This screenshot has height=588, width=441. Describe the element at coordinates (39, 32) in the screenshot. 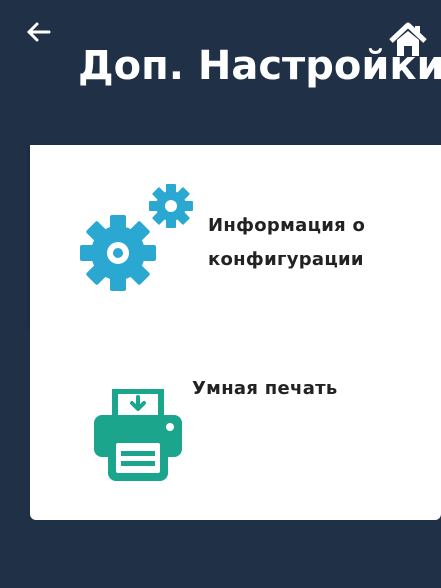

I see `back-arrow-icon` at that location.